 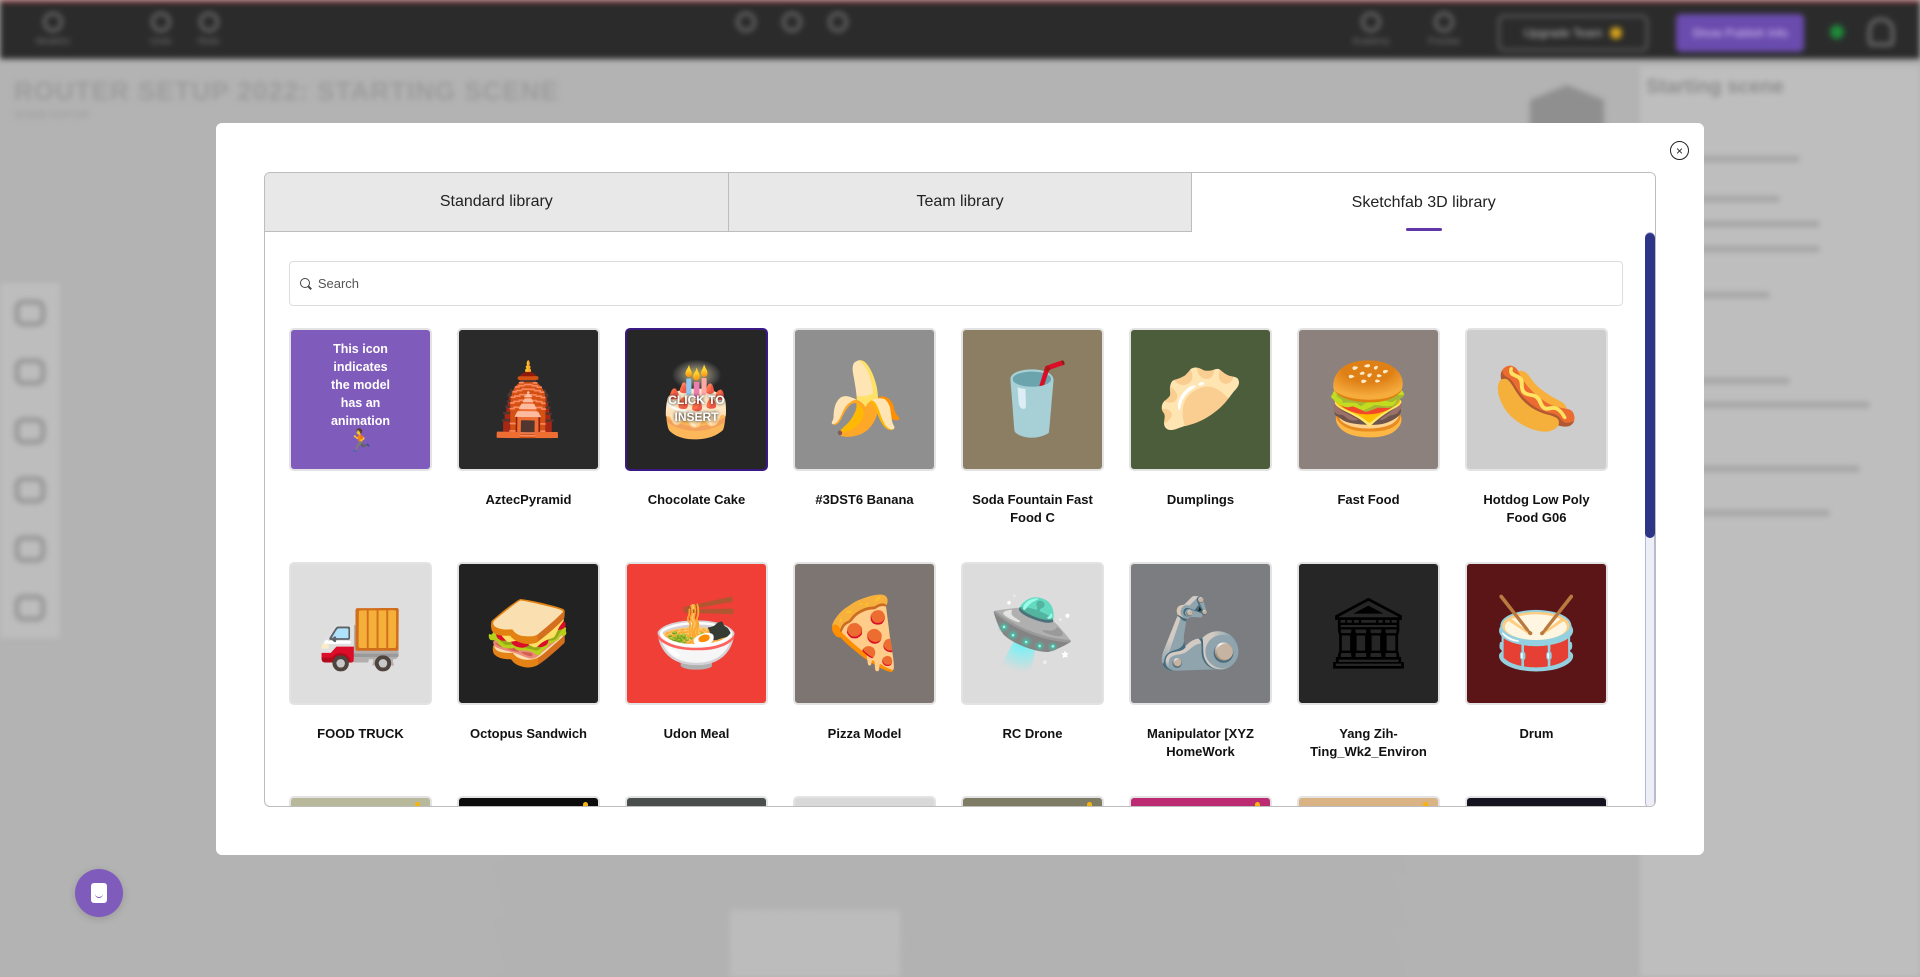 I want to click on model-thumbnail: 🍕, so click(x=864, y=633).